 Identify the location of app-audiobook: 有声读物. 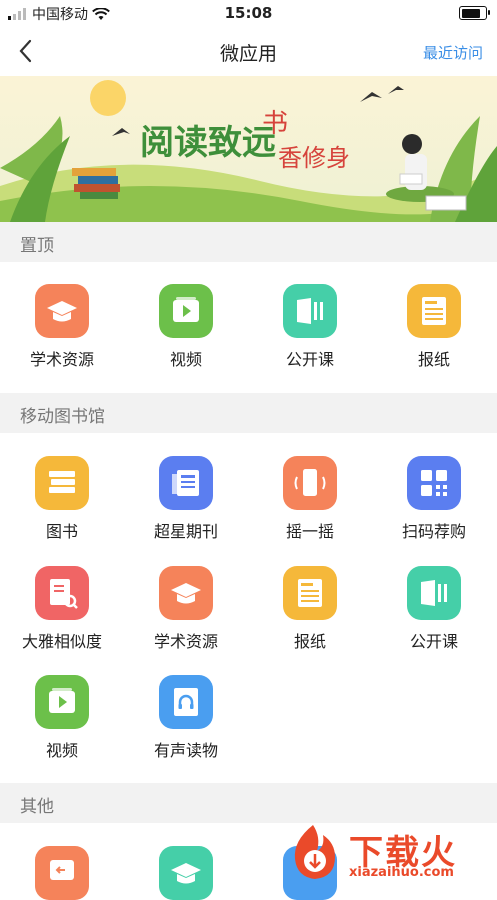
(186, 718).